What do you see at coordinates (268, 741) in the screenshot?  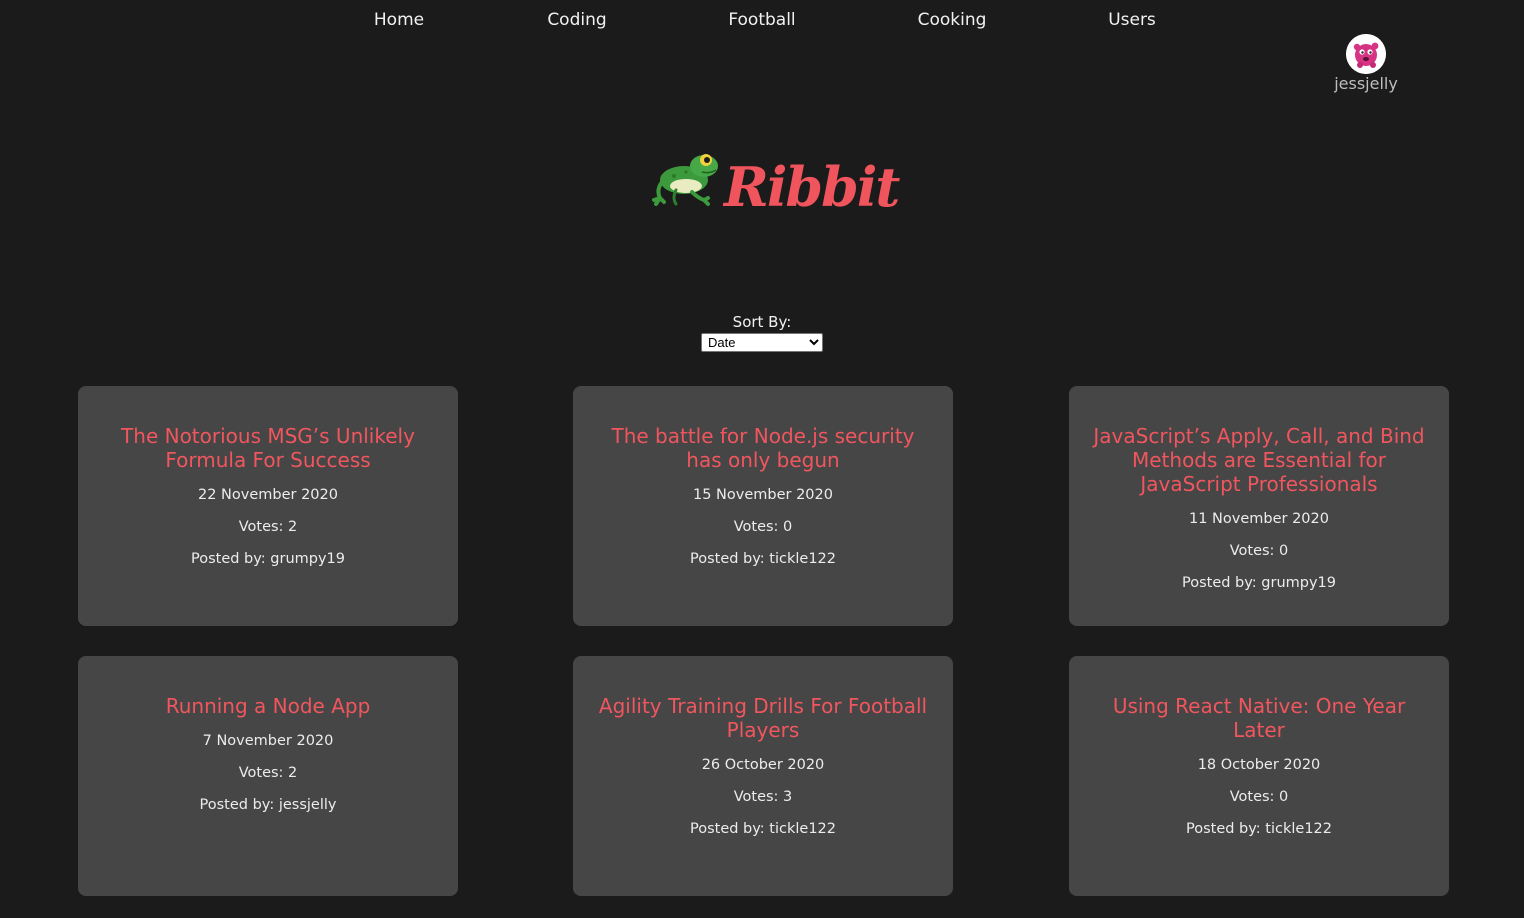 I see `article-date: 7 November 2020` at bounding box center [268, 741].